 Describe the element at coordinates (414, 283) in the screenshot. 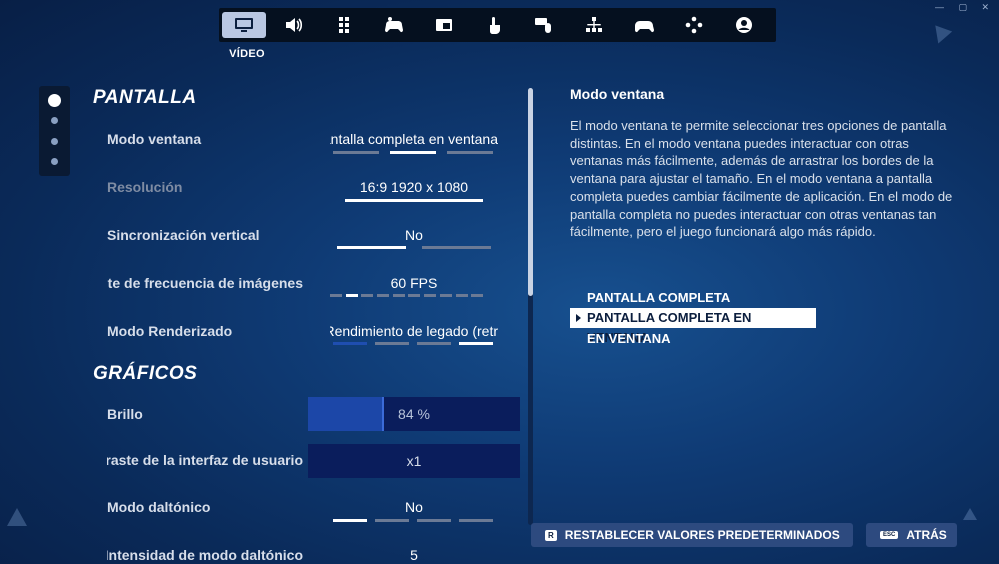

I see `fps-limit-value: 60 FPS` at that location.